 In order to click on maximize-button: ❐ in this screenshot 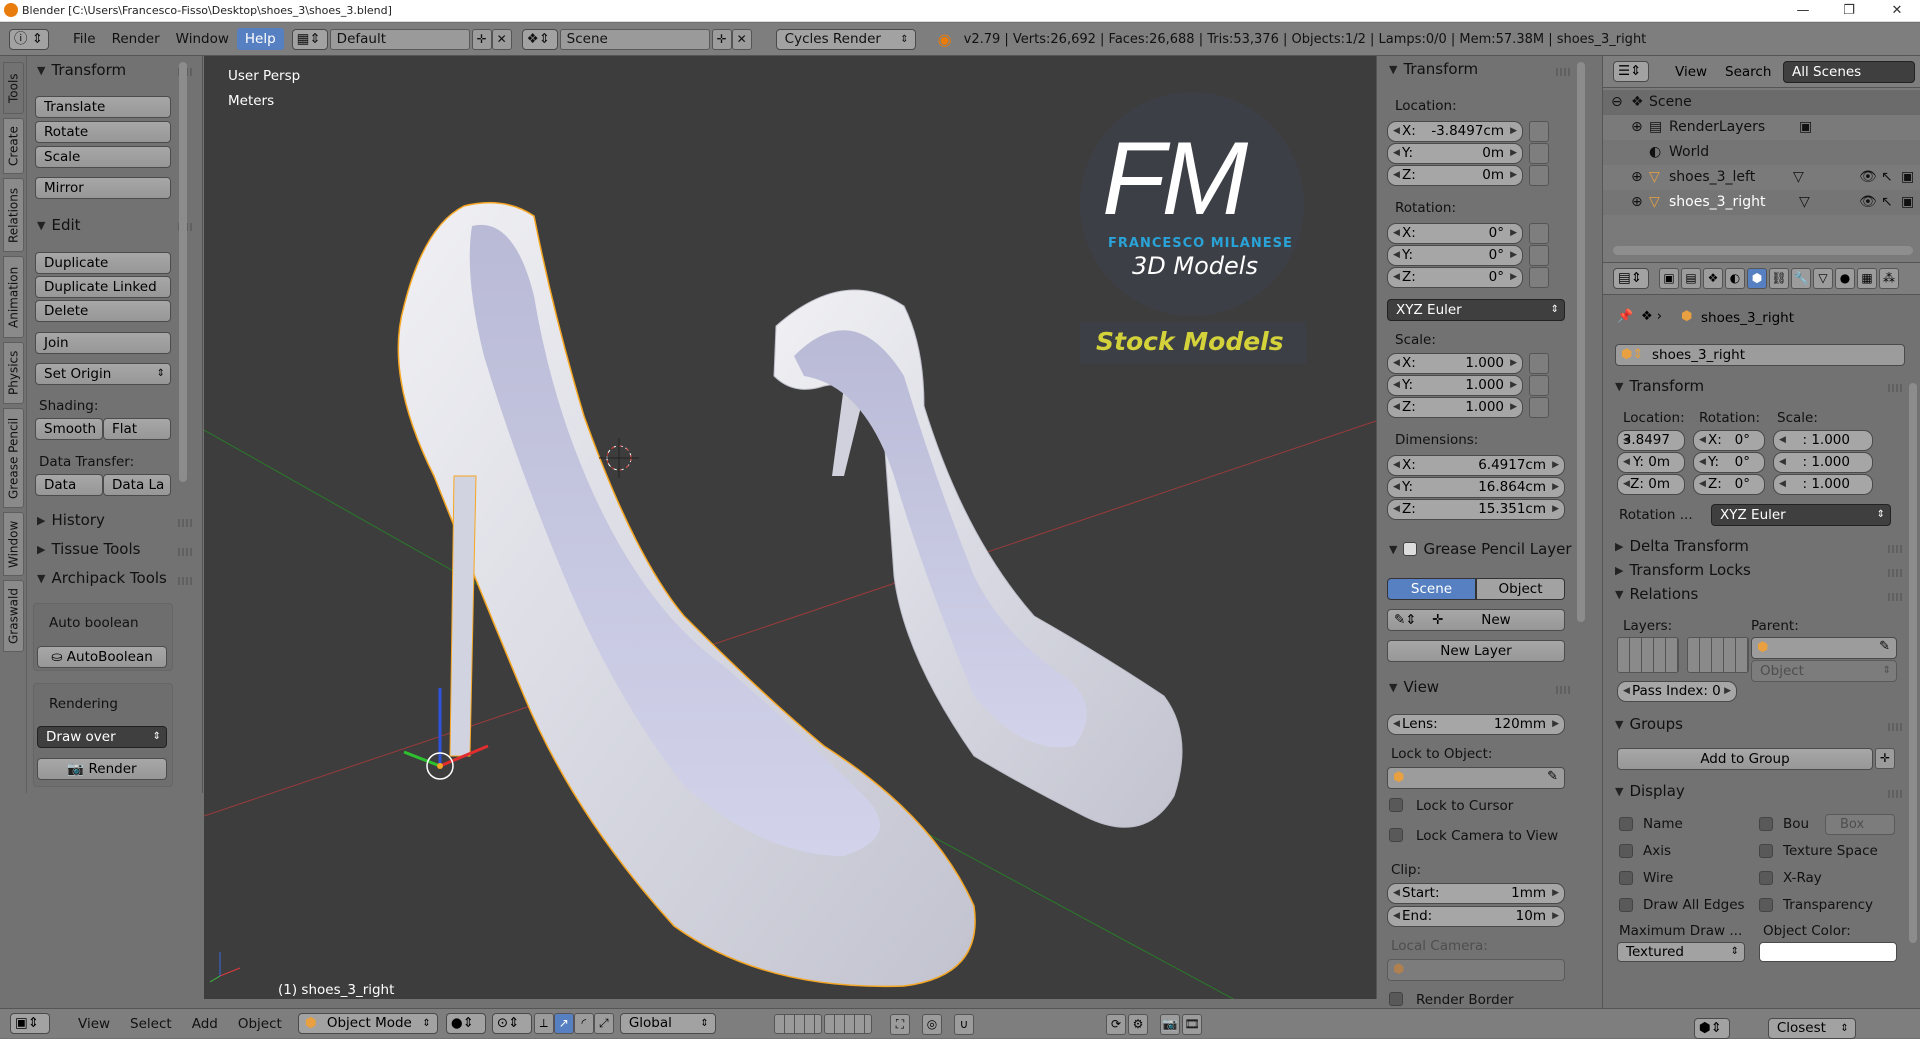, I will do `click(1849, 11)`.